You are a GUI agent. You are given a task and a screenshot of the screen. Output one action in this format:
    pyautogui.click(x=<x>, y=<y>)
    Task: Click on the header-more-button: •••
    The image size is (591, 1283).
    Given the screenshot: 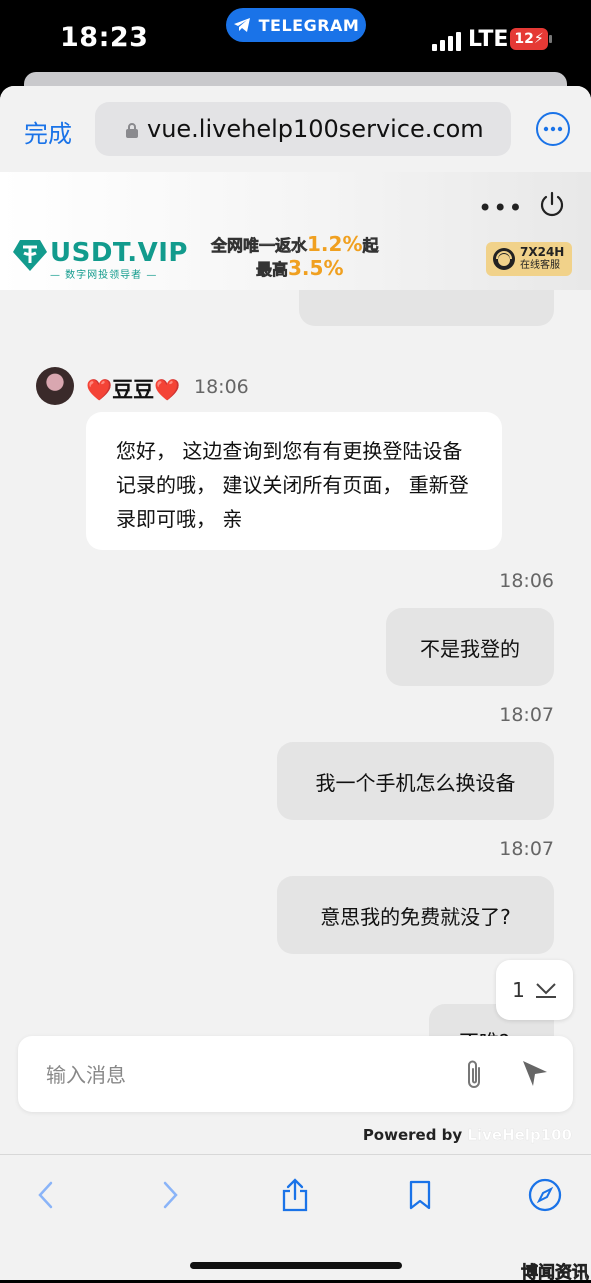 What is the action you would take?
    pyautogui.click(x=500, y=208)
    